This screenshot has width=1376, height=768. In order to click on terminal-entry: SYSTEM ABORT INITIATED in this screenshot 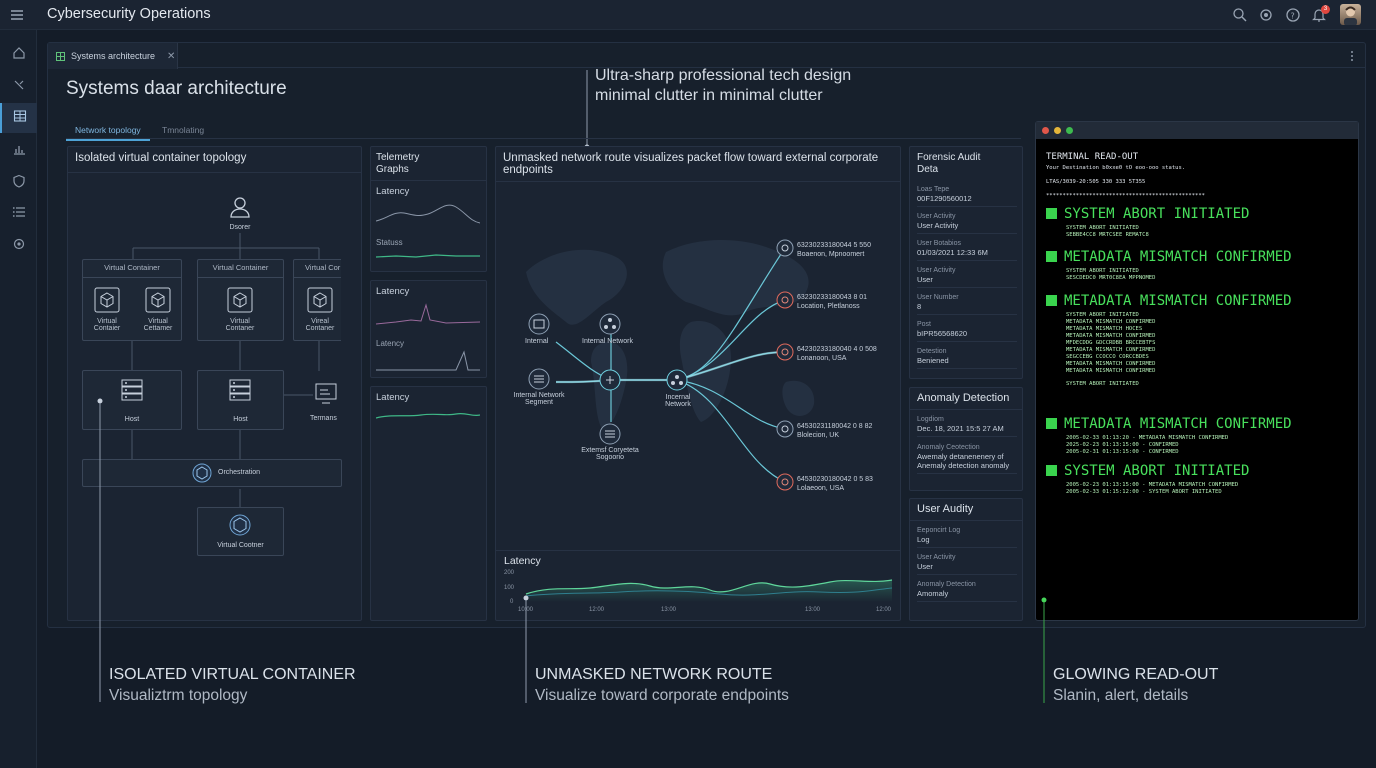, I will do `click(1147, 471)`.